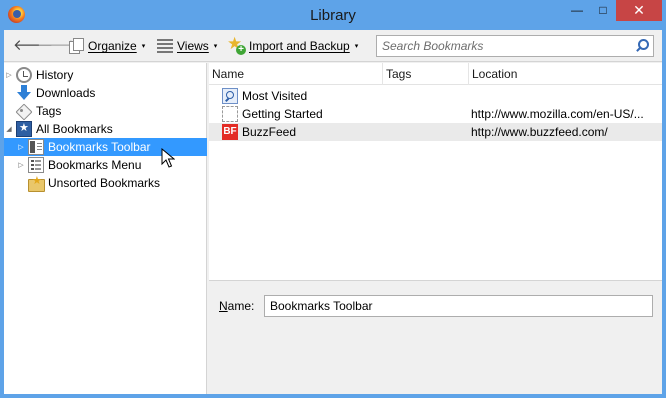 This screenshot has height=398, width=666. I want to click on minimize-button: —, so click(577, 10).